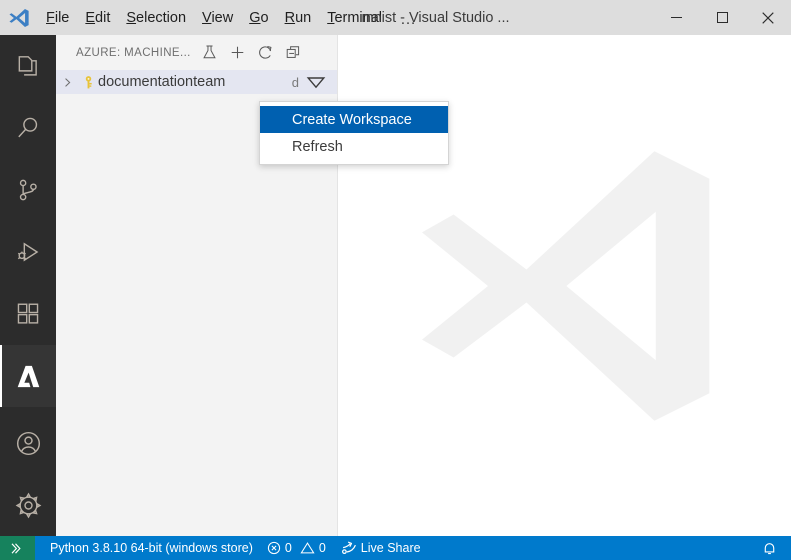  Describe the element at coordinates (769, 548) in the screenshot. I see `bell-icon` at that location.